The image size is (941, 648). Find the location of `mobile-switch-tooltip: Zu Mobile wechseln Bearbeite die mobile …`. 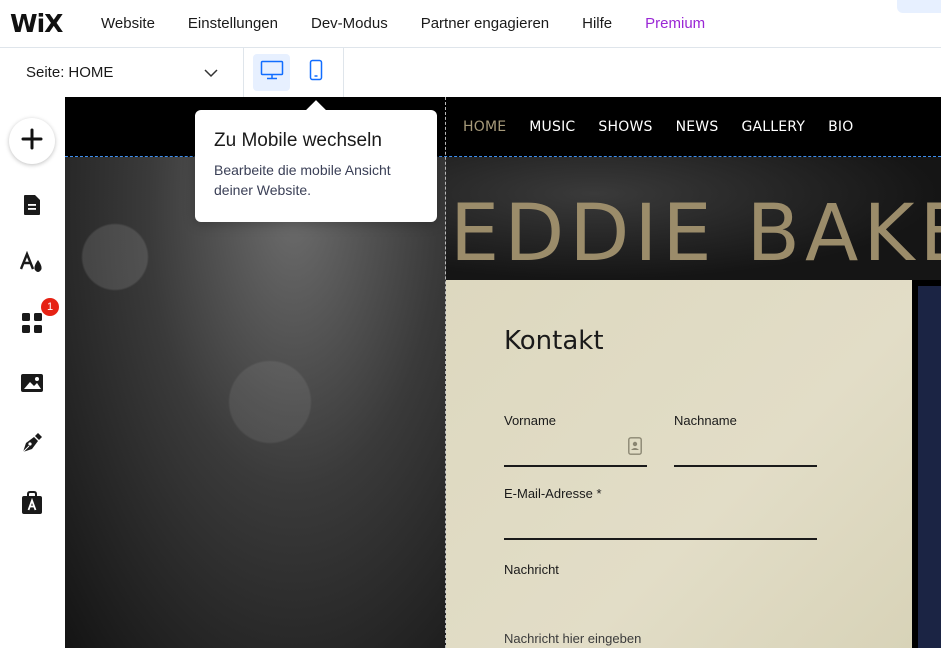

mobile-switch-tooltip: Zu Mobile wechseln Bearbeite die mobile … is located at coordinates (316, 166).